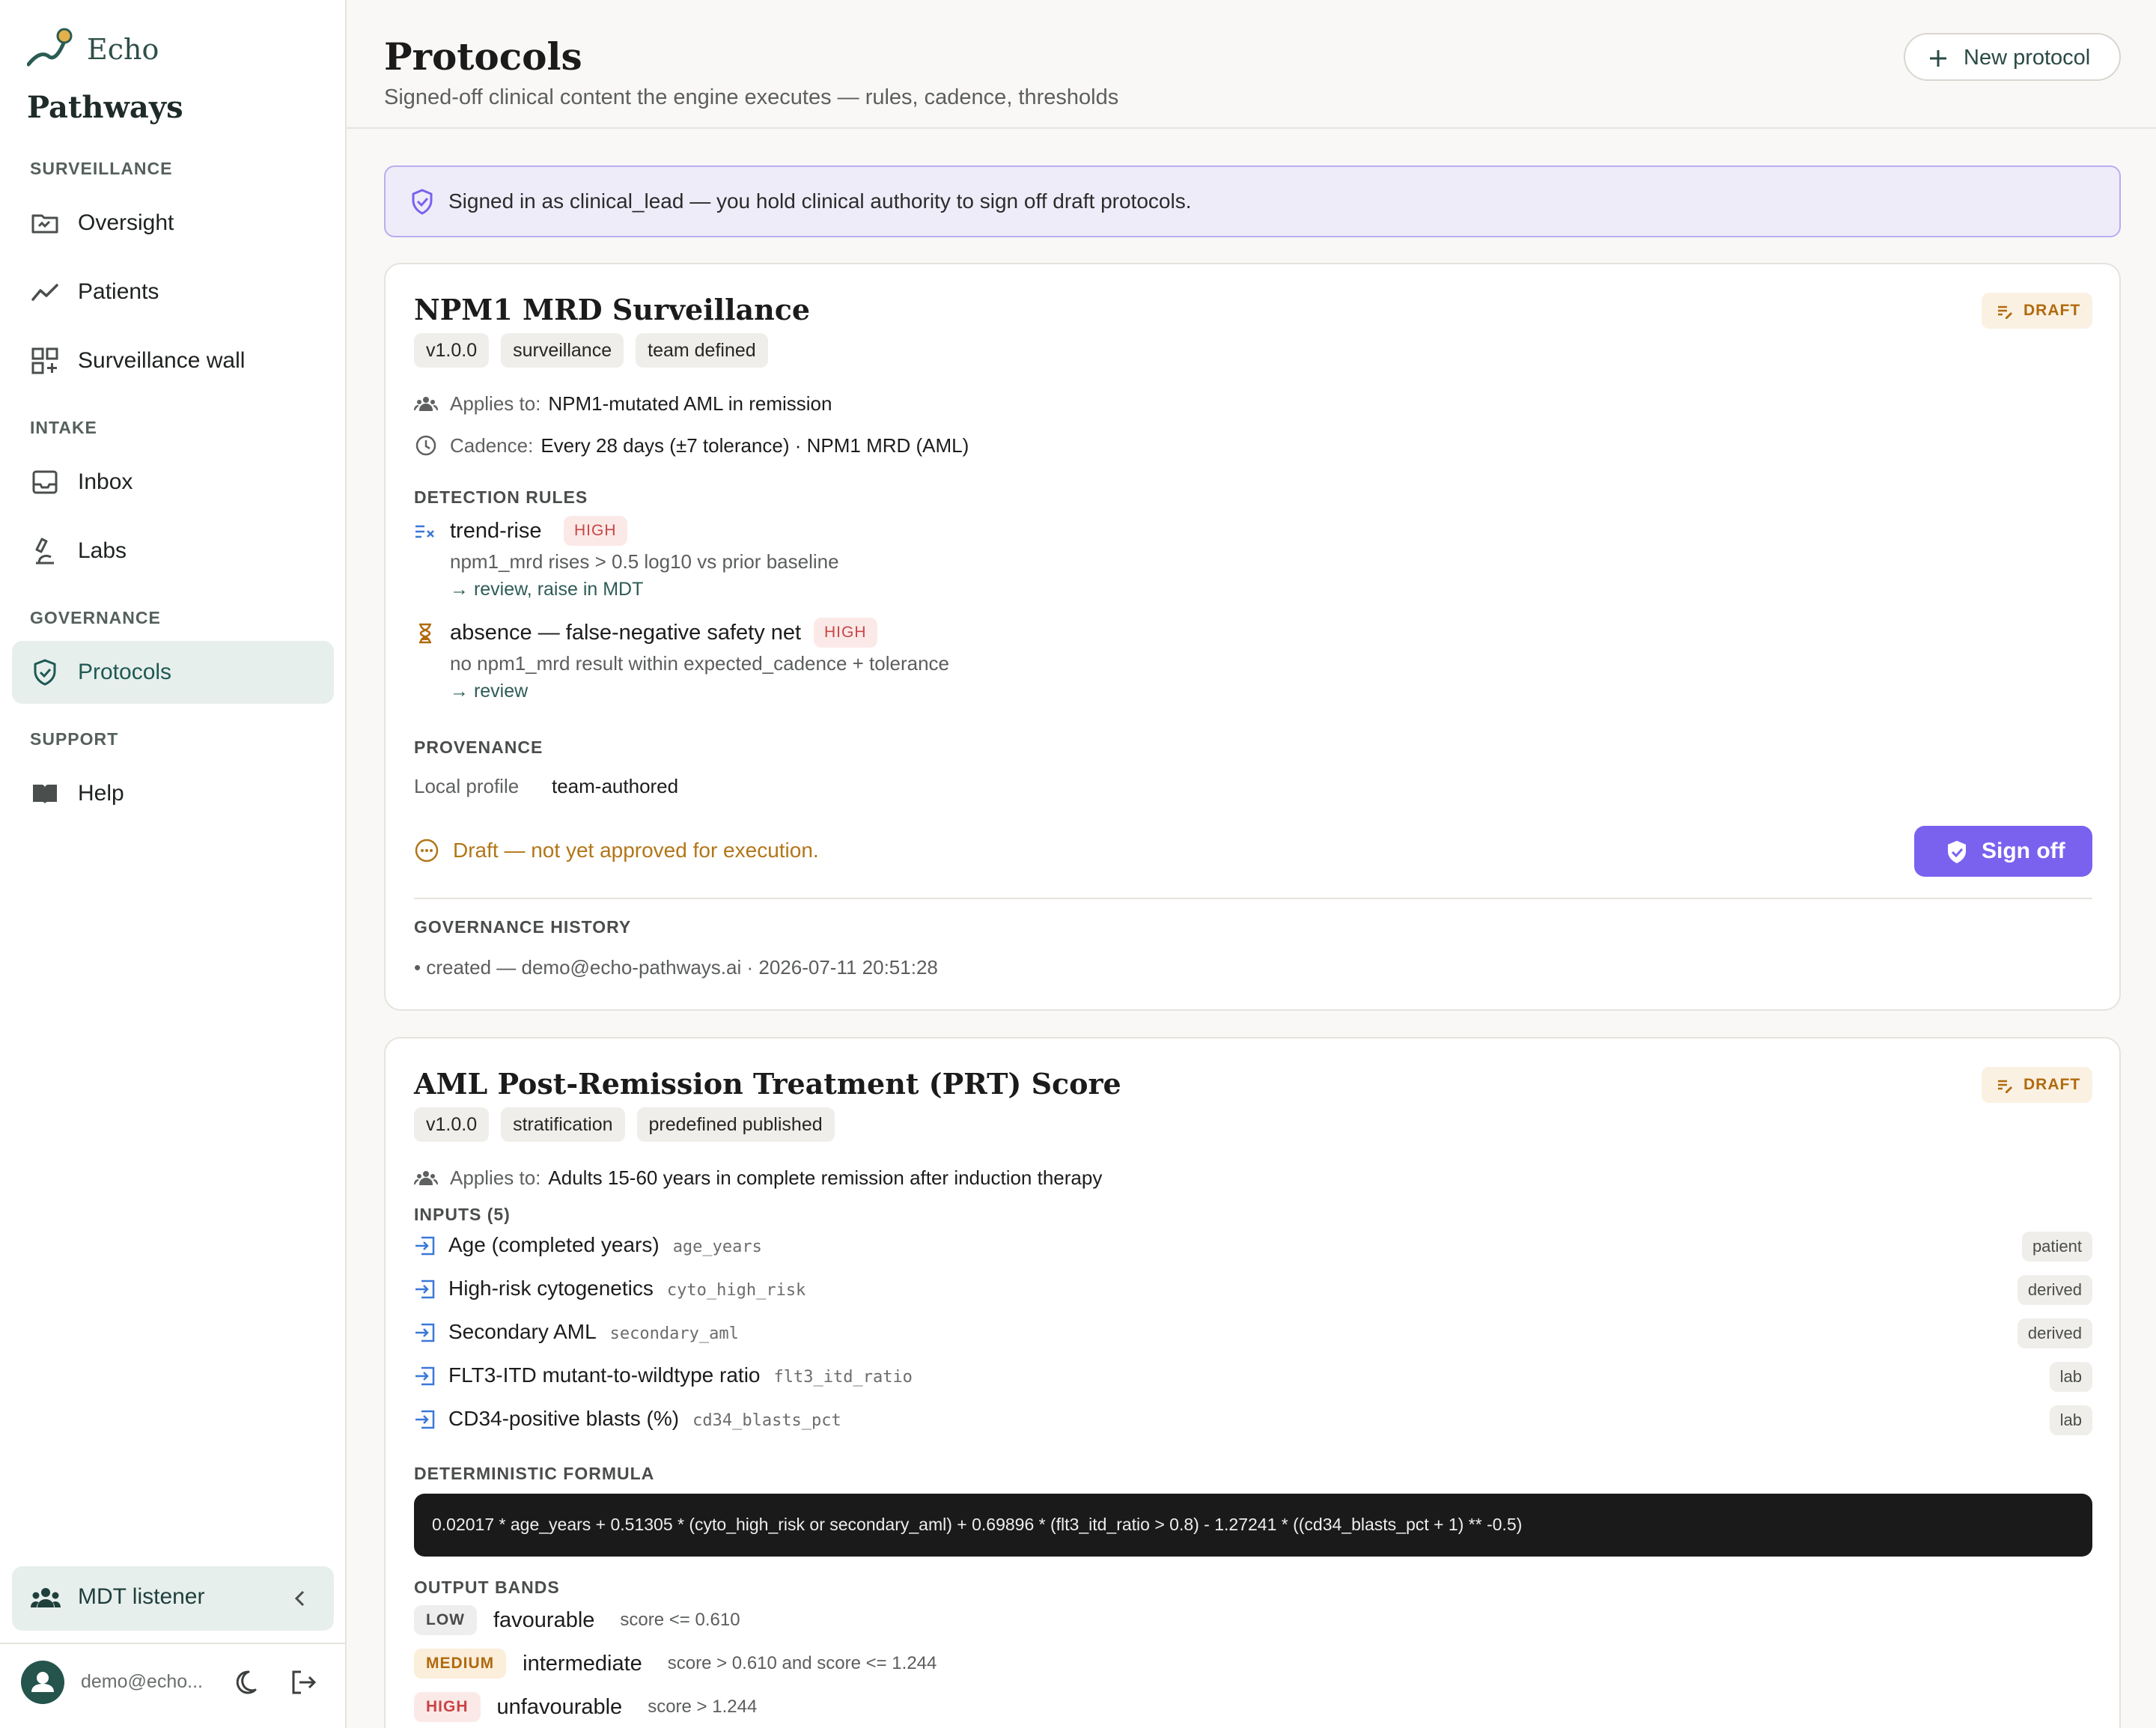 The height and width of the screenshot is (1728, 2156). I want to click on moon-icon, so click(245, 1682).